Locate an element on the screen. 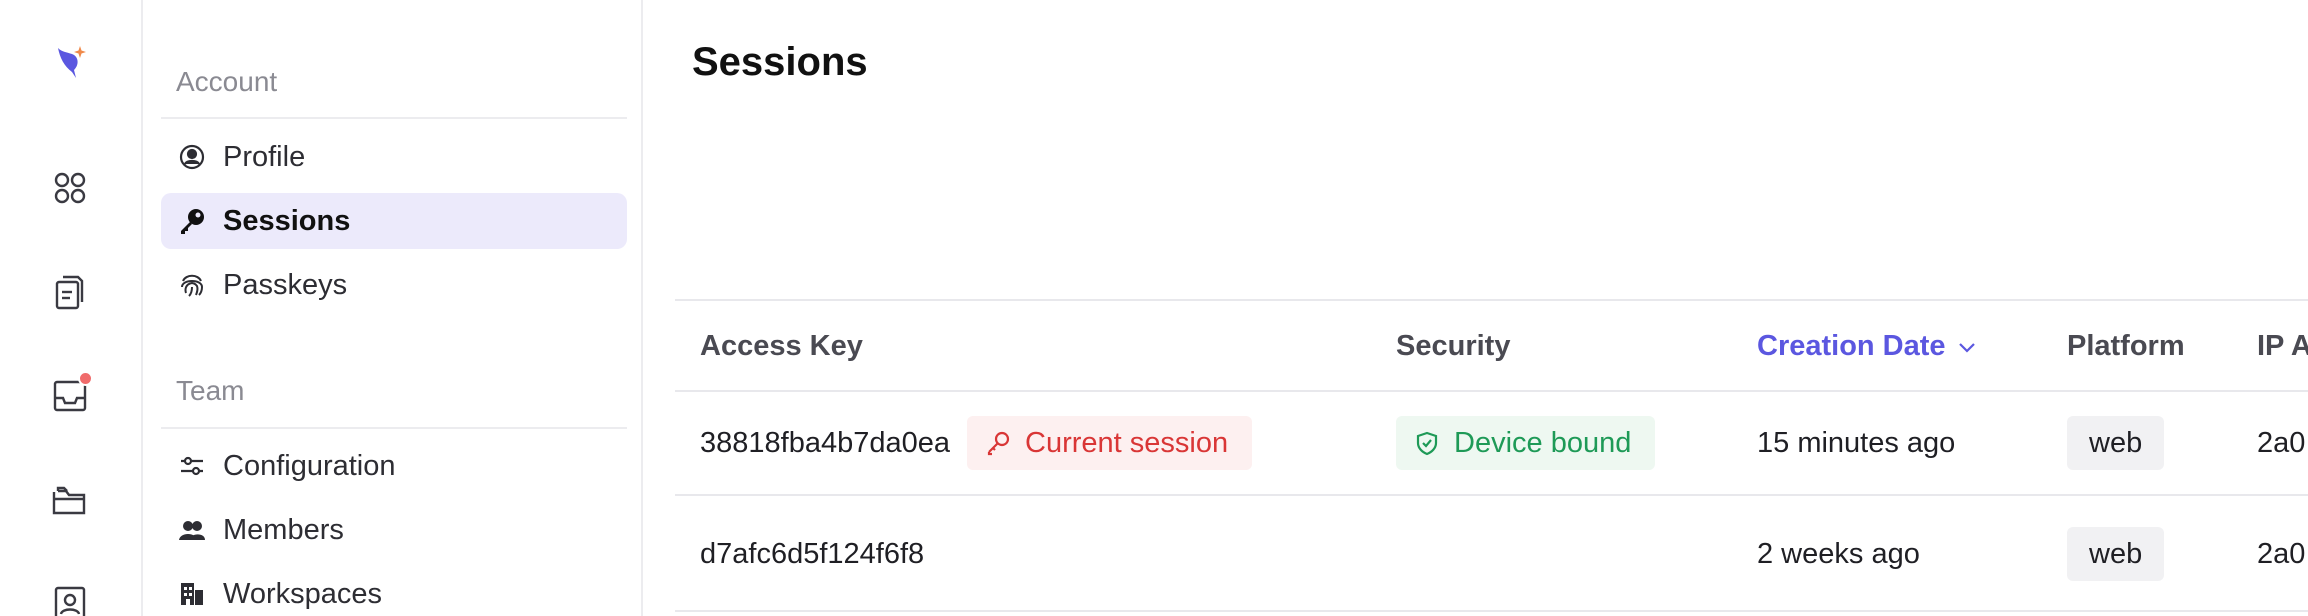 The height and width of the screenshot is (616, 2308). nav-item-label: Sessions is located at coordinates (287, 220).